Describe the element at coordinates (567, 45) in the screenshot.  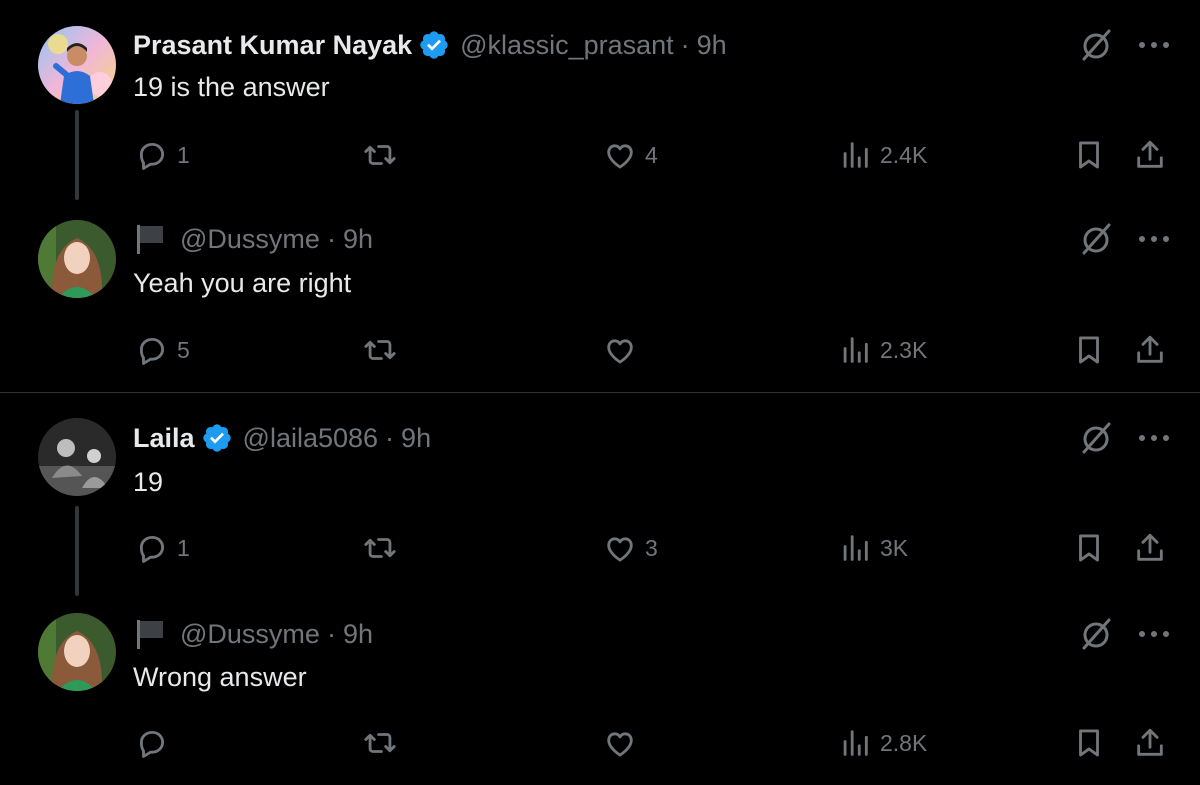
I see `handle: @klassic_prasant` at that location.